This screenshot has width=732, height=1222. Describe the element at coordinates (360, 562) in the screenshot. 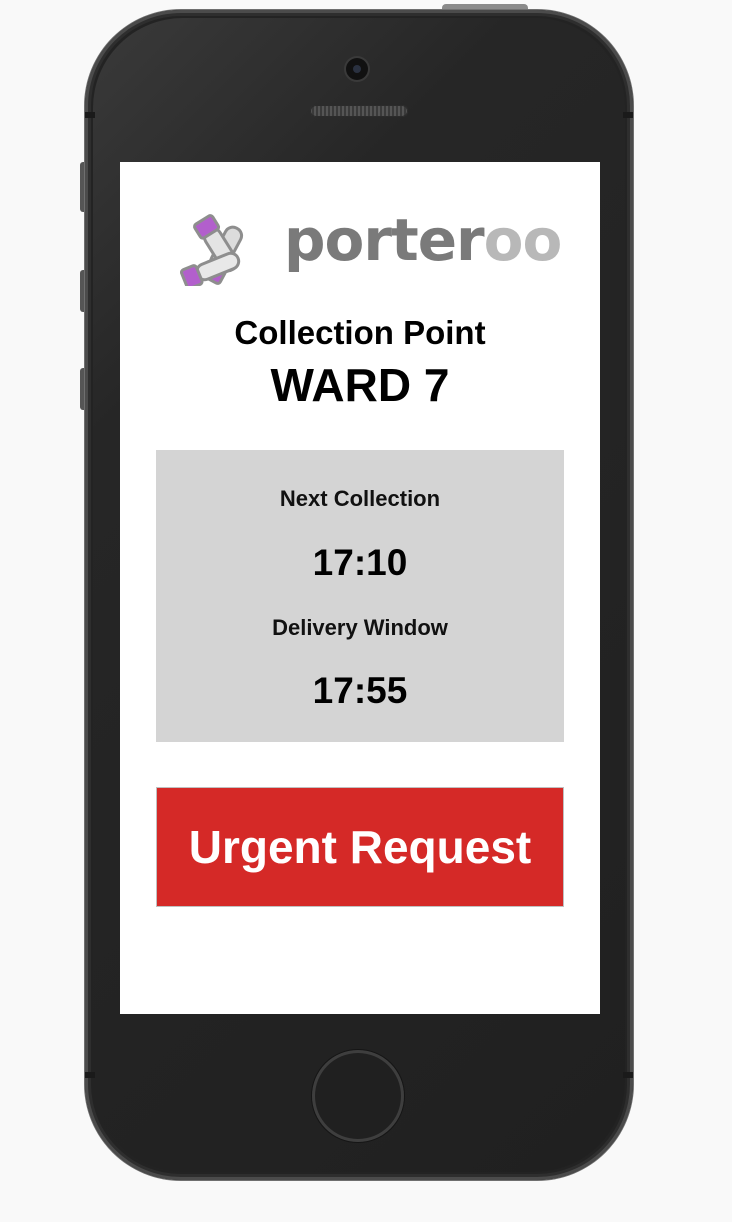

I see `next-collection-time: 17:10` at that location.